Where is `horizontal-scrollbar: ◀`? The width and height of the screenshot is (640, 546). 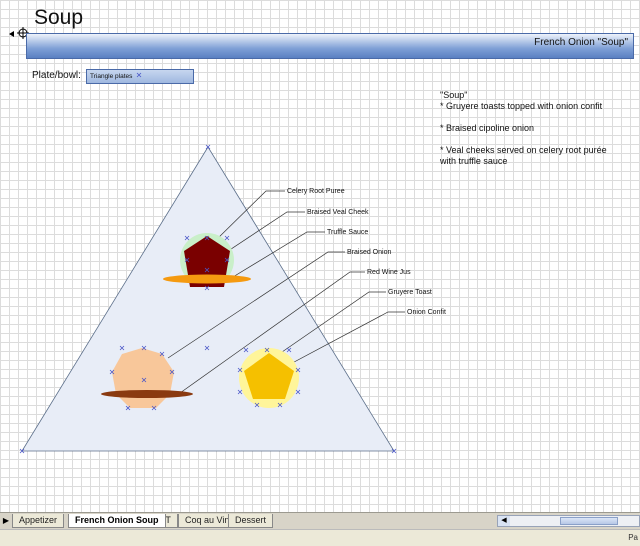
horizontal-scrollbar: ◀ is located at coordinates (568, 521).